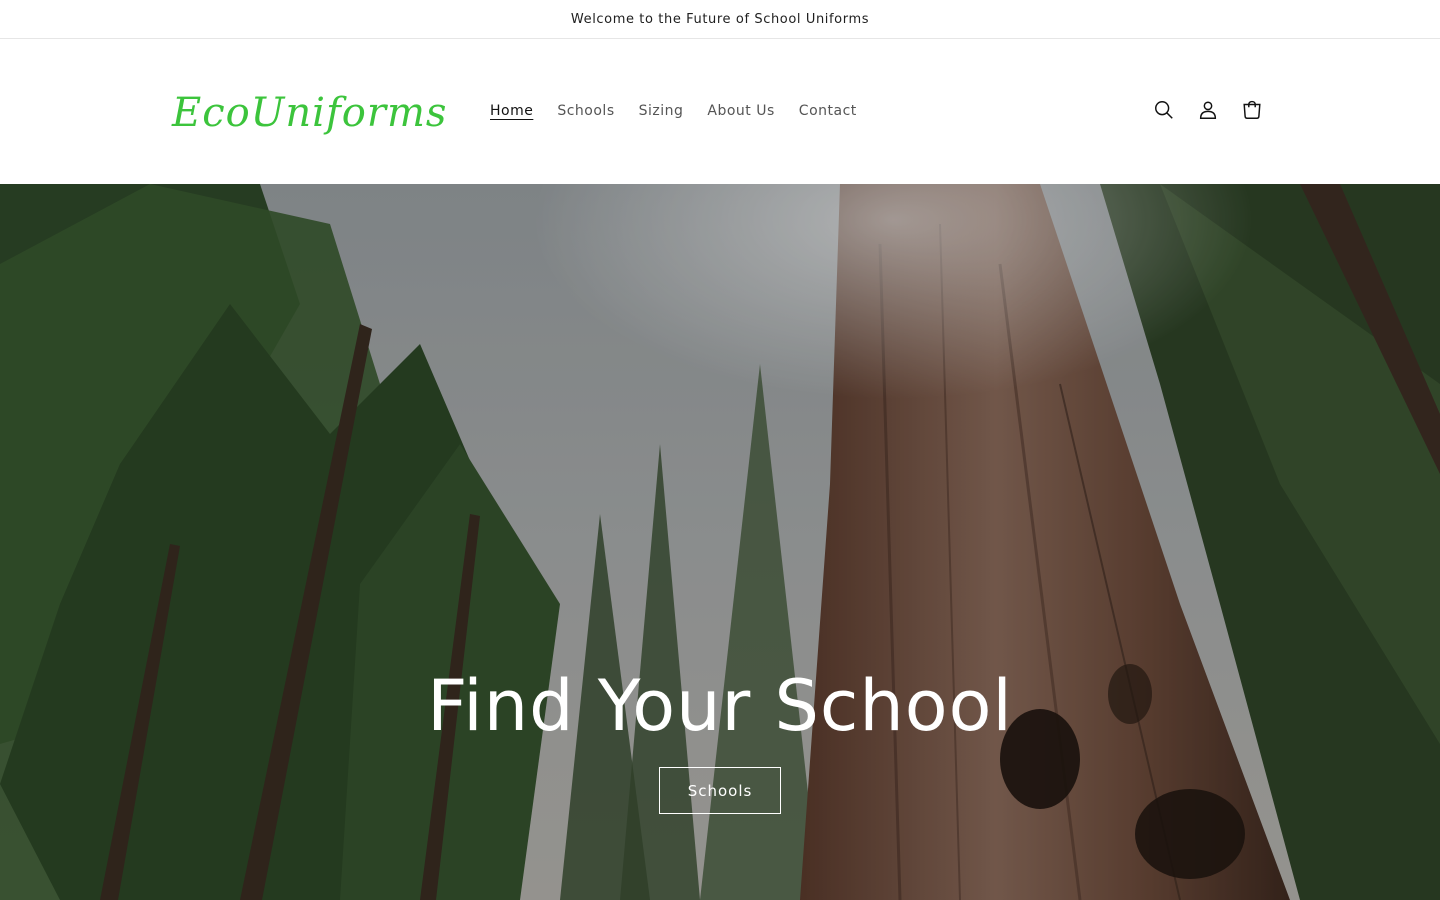 The height and width of the screenshot is (900, 1440). Describe the element at coordinates (511, 111) in the screenshot. I see `nav-home: Home` at that location.